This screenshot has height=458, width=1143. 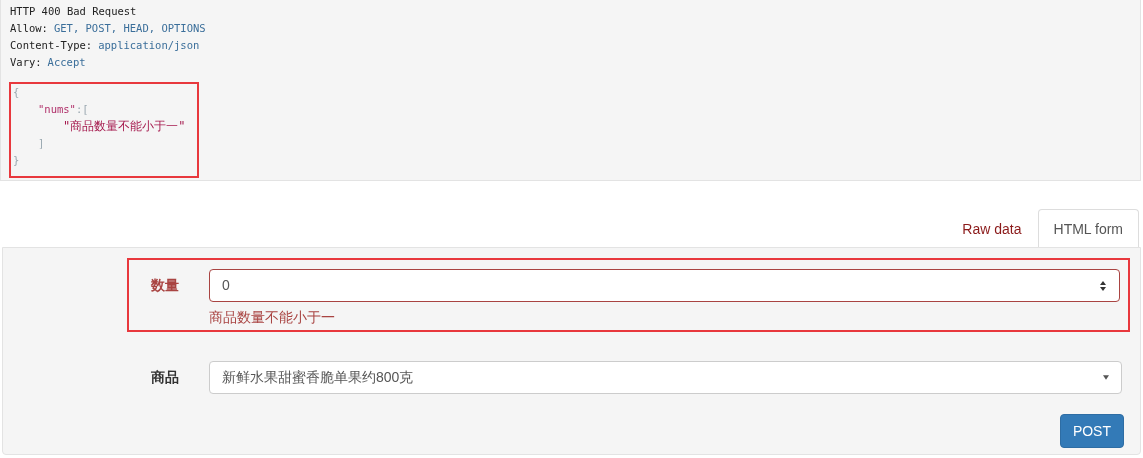 What do you see at coordinates (1088, 228) in the screenshot?
I see `tab: HTML form` at bounding box center [1088, 228].